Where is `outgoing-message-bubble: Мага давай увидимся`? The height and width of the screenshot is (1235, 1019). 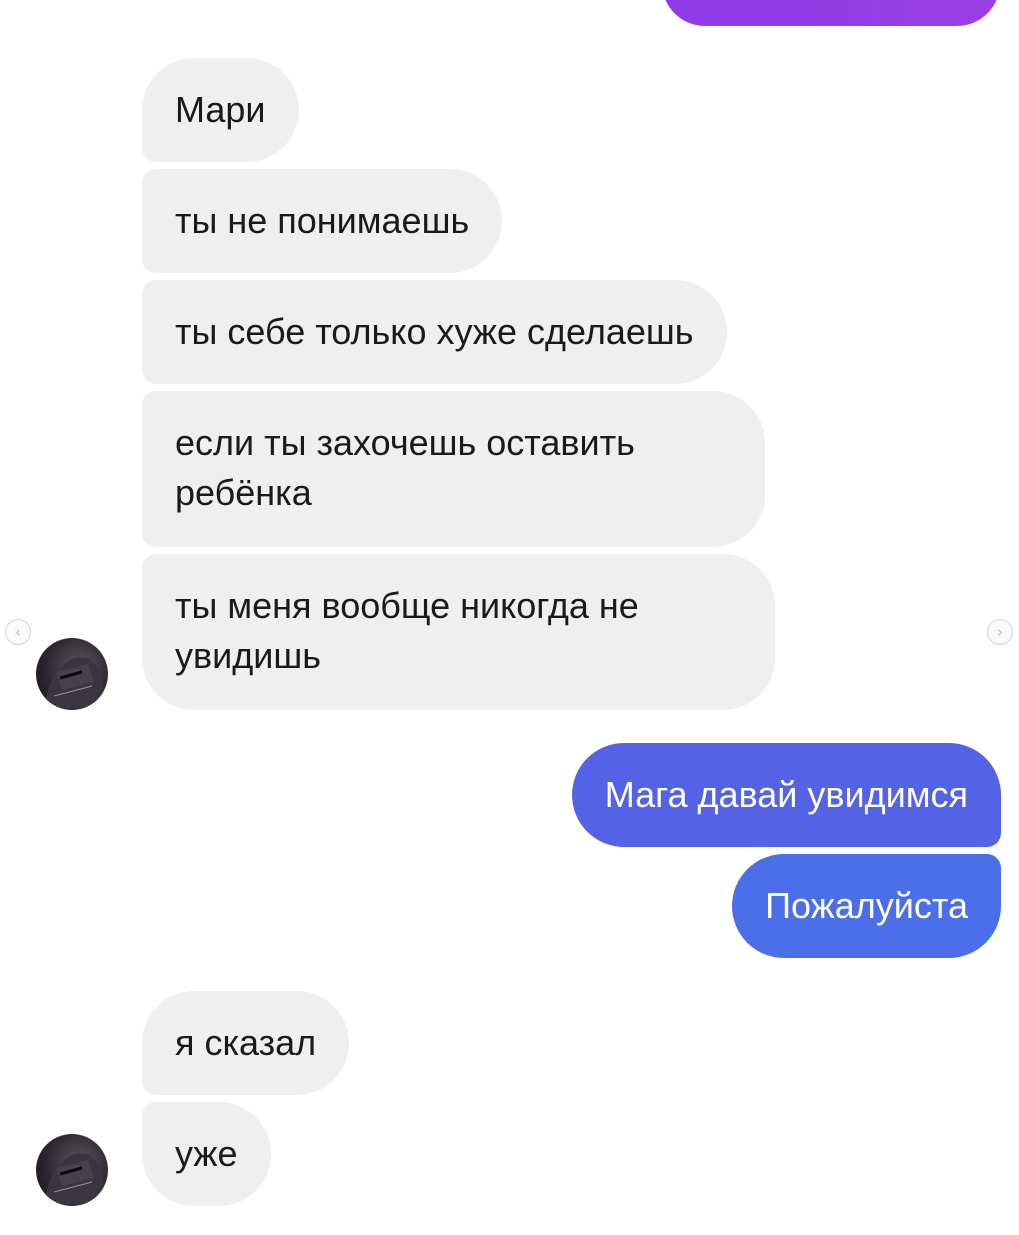 outgoing-message-bubble: Мага давай увидимся is located at coordinates (786, 795).